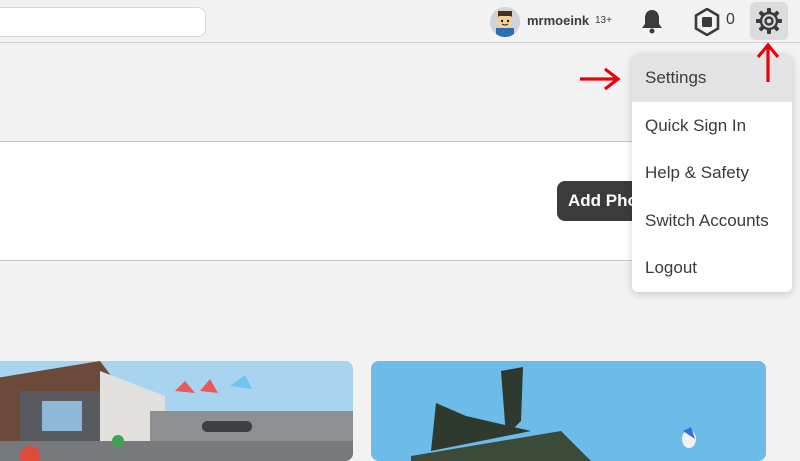 The image size is (800, 461). Describe the element at coordinates (712, 126) in the screenshot. I see `menu-item-quick-sign-in: Quick Sign In` at that location.